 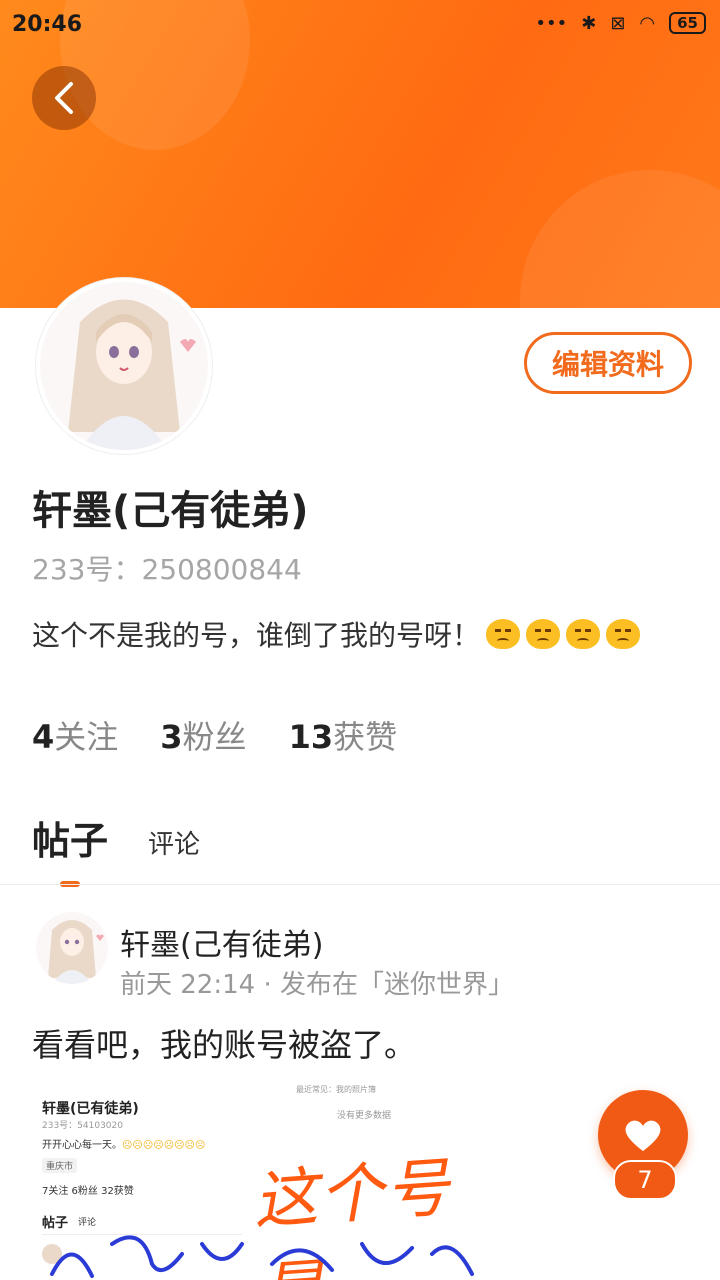 What do you see at coordinates (343, 735) in the screenshot?
I see `stat-likes: 13获赞` at bounding box center [343, 735].